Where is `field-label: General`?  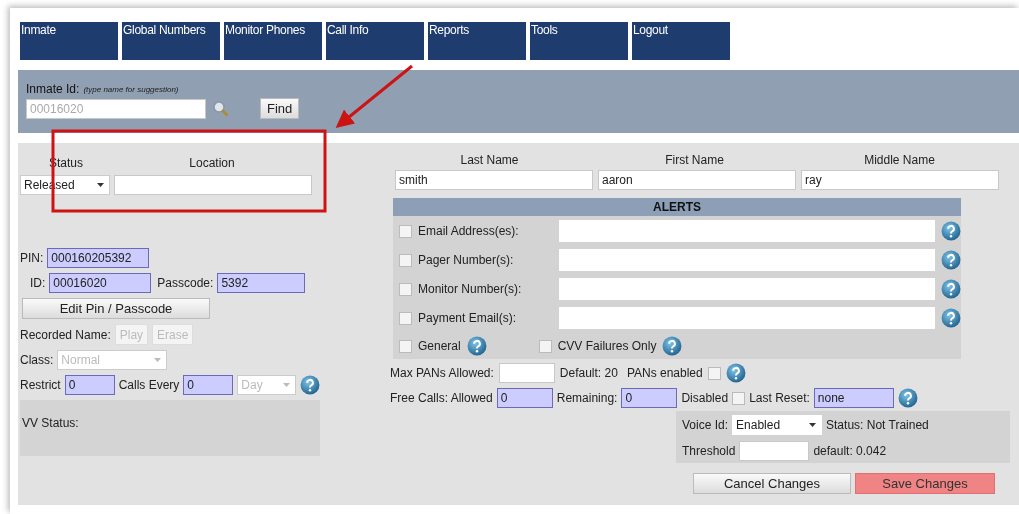
field-label: General is located at coordinates (439, 346).